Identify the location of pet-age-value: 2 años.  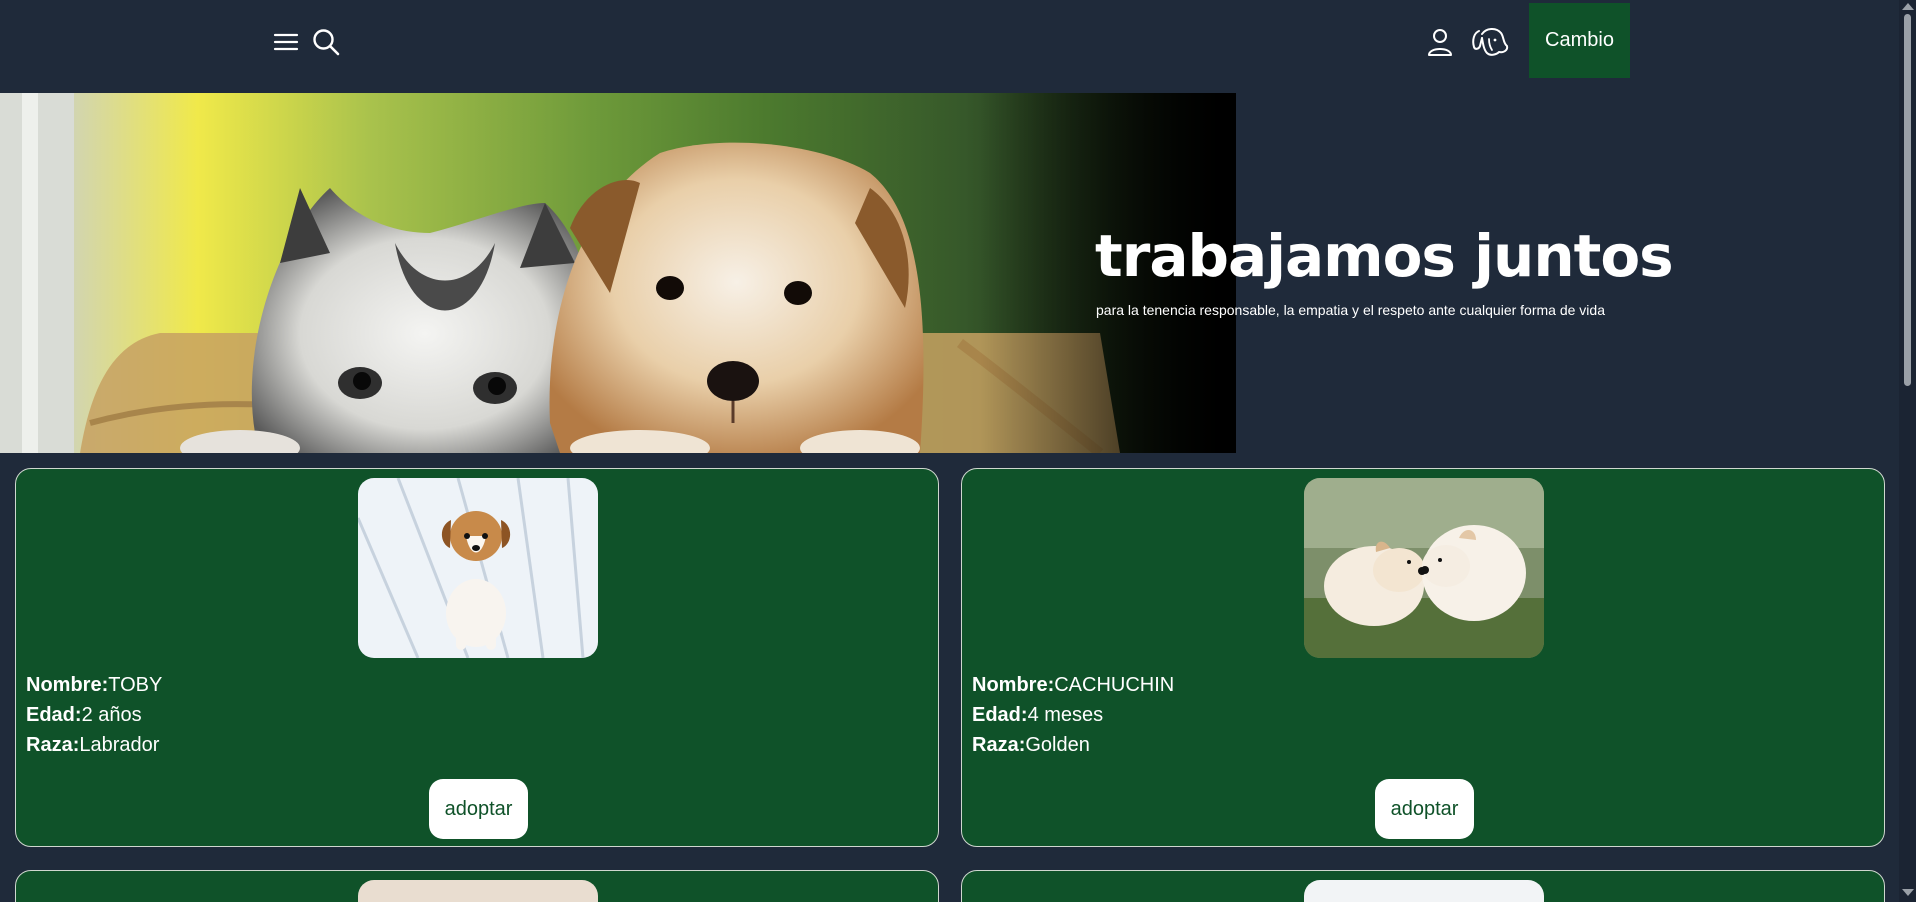
(111, 715).